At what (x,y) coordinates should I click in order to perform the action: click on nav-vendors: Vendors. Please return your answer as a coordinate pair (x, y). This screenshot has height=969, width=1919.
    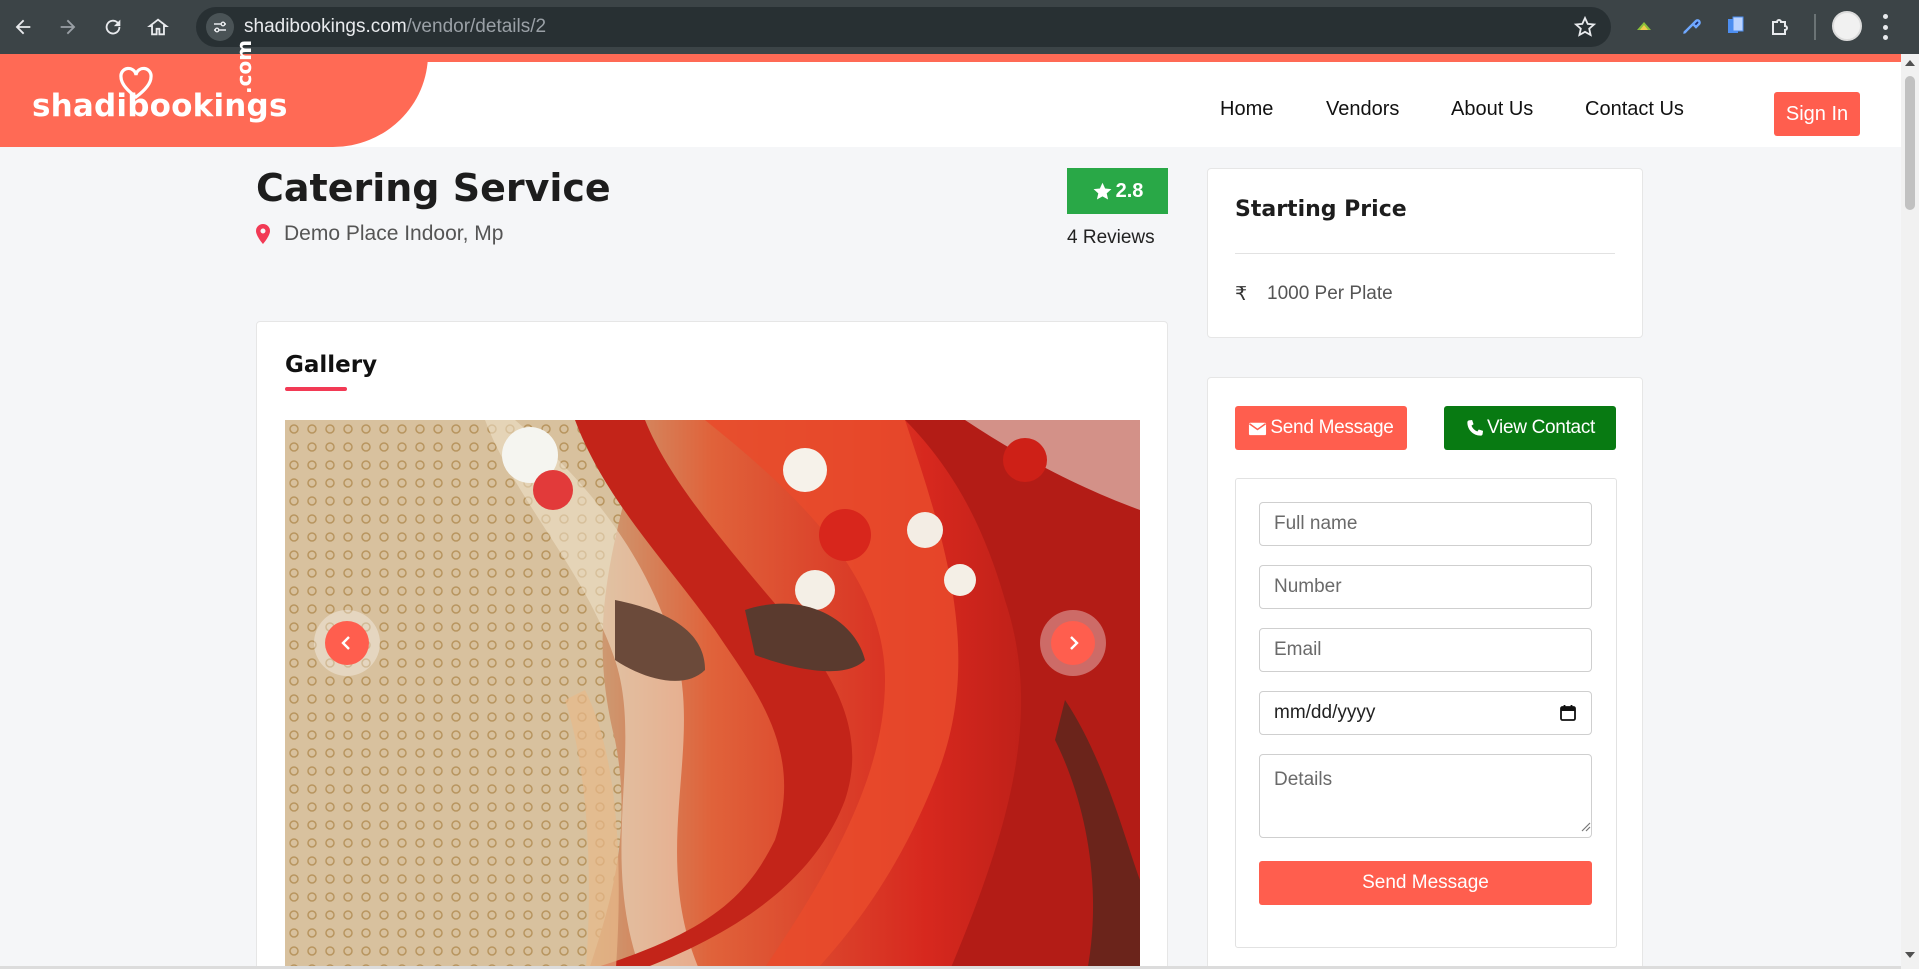
    Looking at the image, I should click on (1362, 109).